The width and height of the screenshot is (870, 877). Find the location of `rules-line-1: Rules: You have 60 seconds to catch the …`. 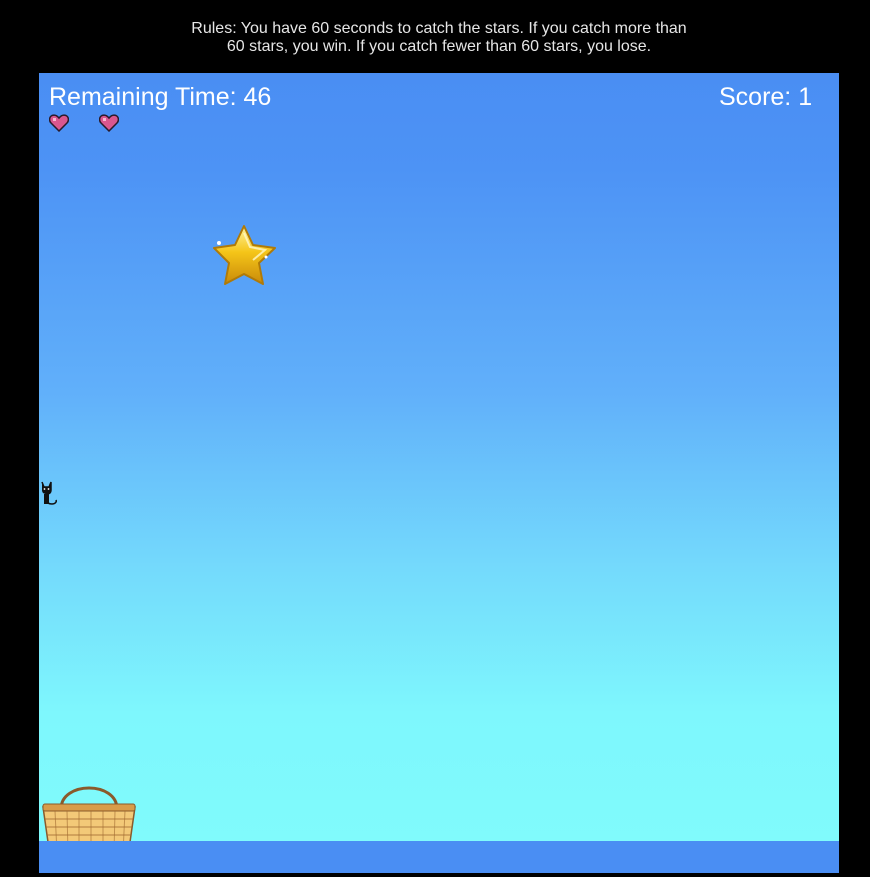

rules-line-1: Rules: You have 60 seconds to catch the … is located at coordinates (439, 28).